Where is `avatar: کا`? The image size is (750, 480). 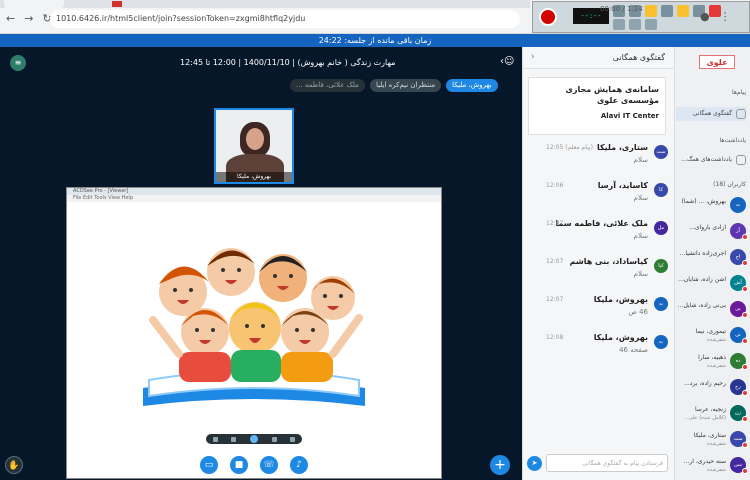 avatar: کا is located at coordinates (661, 190).